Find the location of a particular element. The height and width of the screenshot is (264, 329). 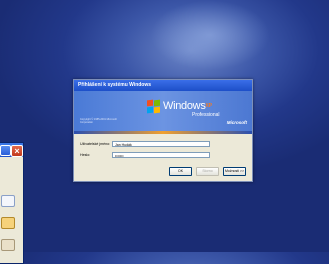

password-field: ••••••• is located at coordinates (161, 154).